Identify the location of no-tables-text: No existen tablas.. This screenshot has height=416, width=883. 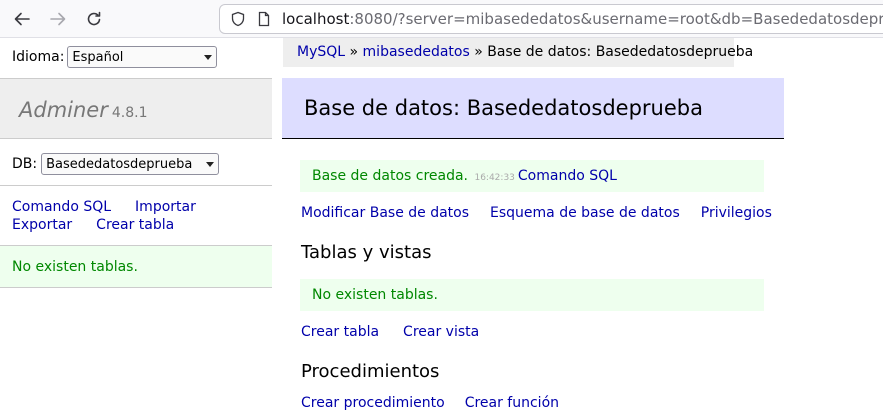
(375, 295).